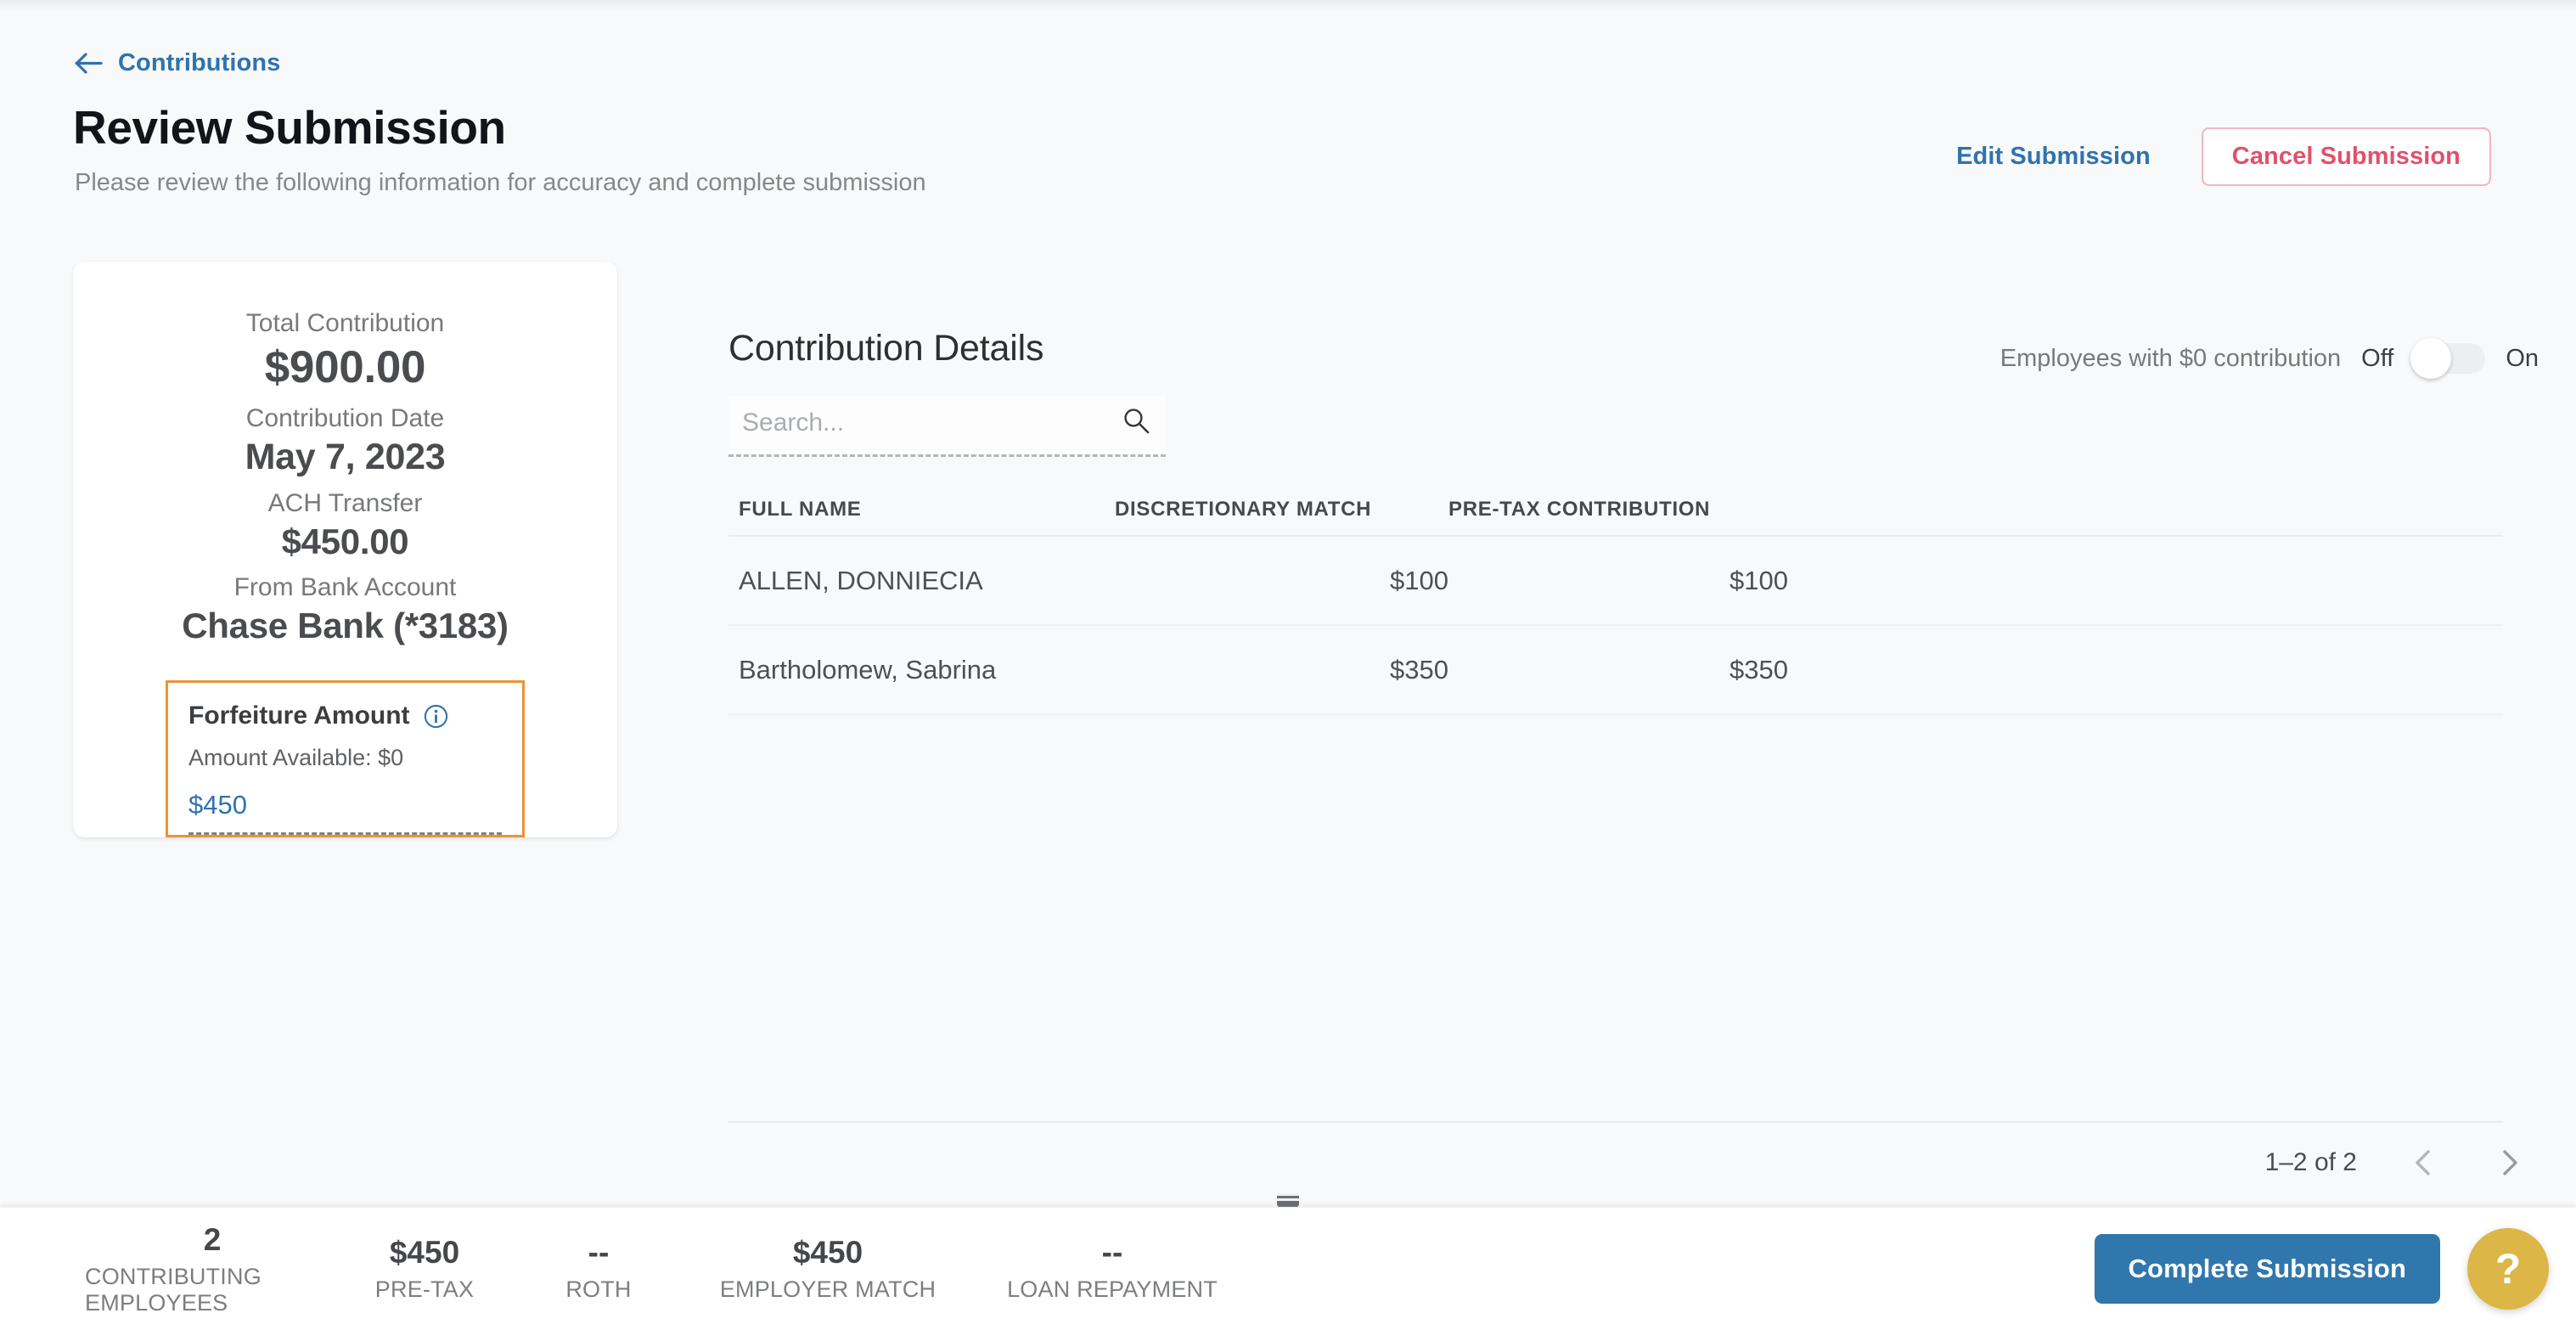  I want to click on zero-contribution-switch, so click(2448, 358).